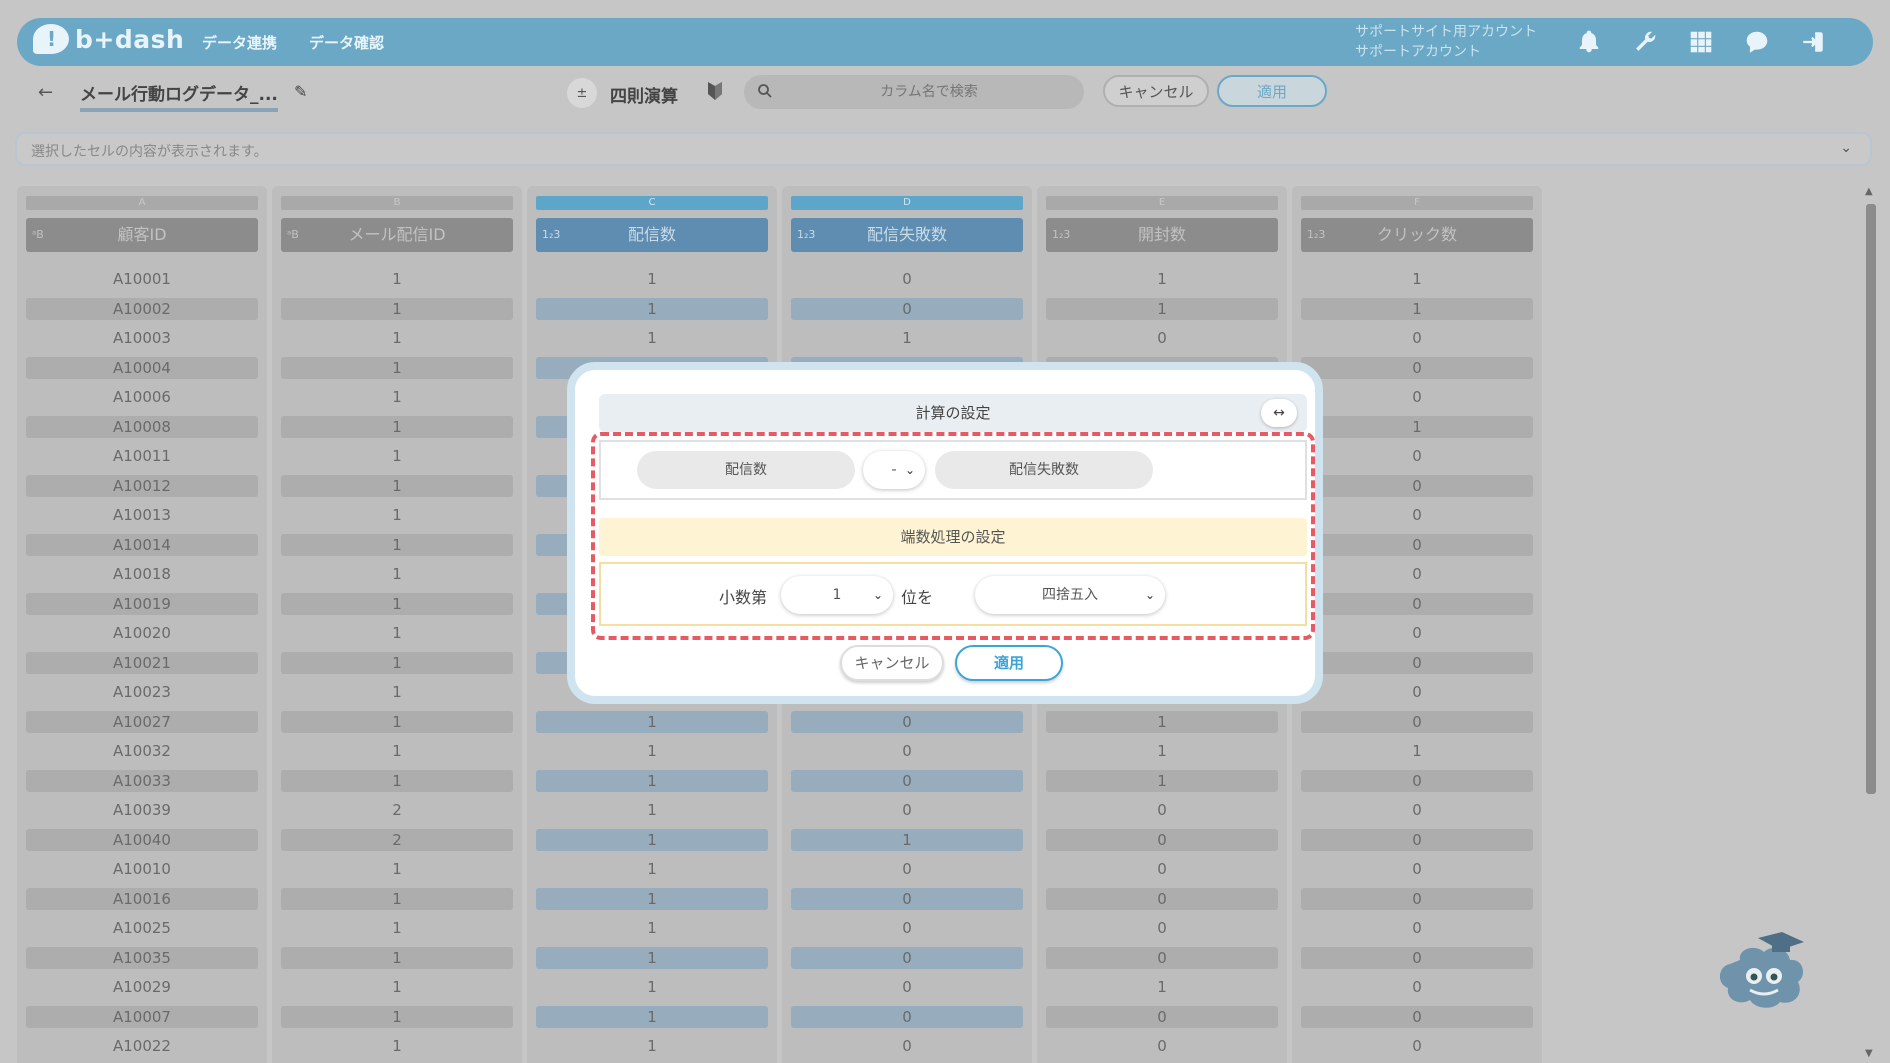 This screenshot has width=1890, height=1063. What do you see at coordinates (1645, 42) in the screenshot?
I see `wrench-icon` at bounding box center [1645, 42].